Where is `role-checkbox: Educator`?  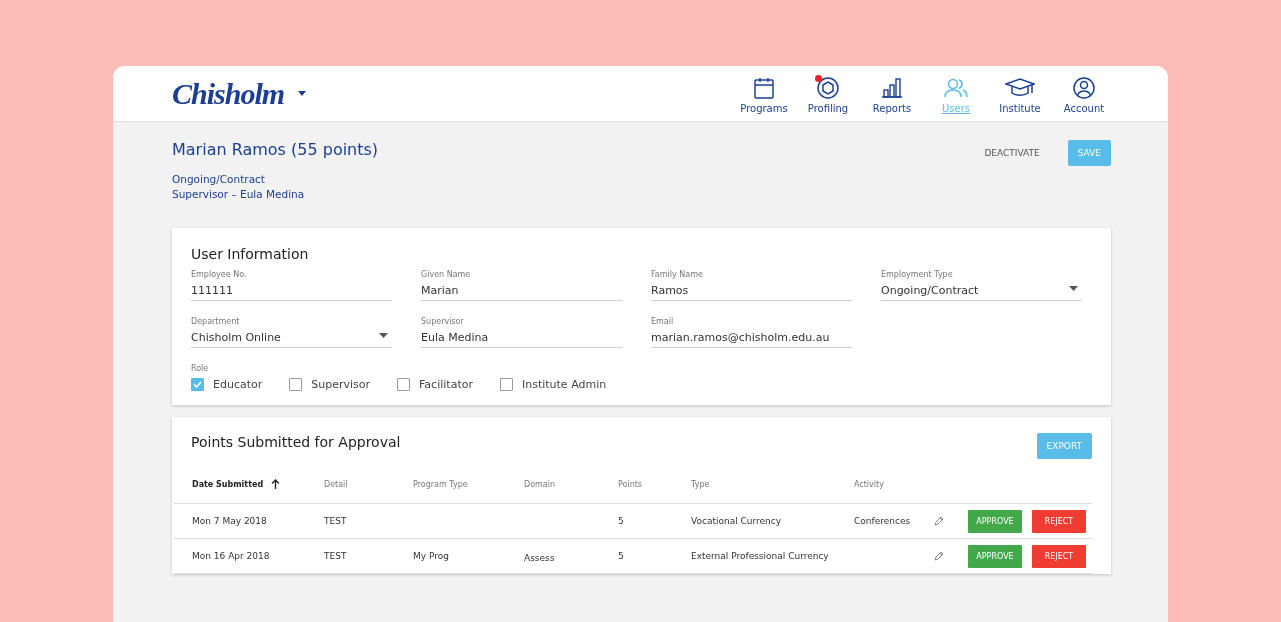 role-checkbox: Educator is located at coordinates (227, 384).